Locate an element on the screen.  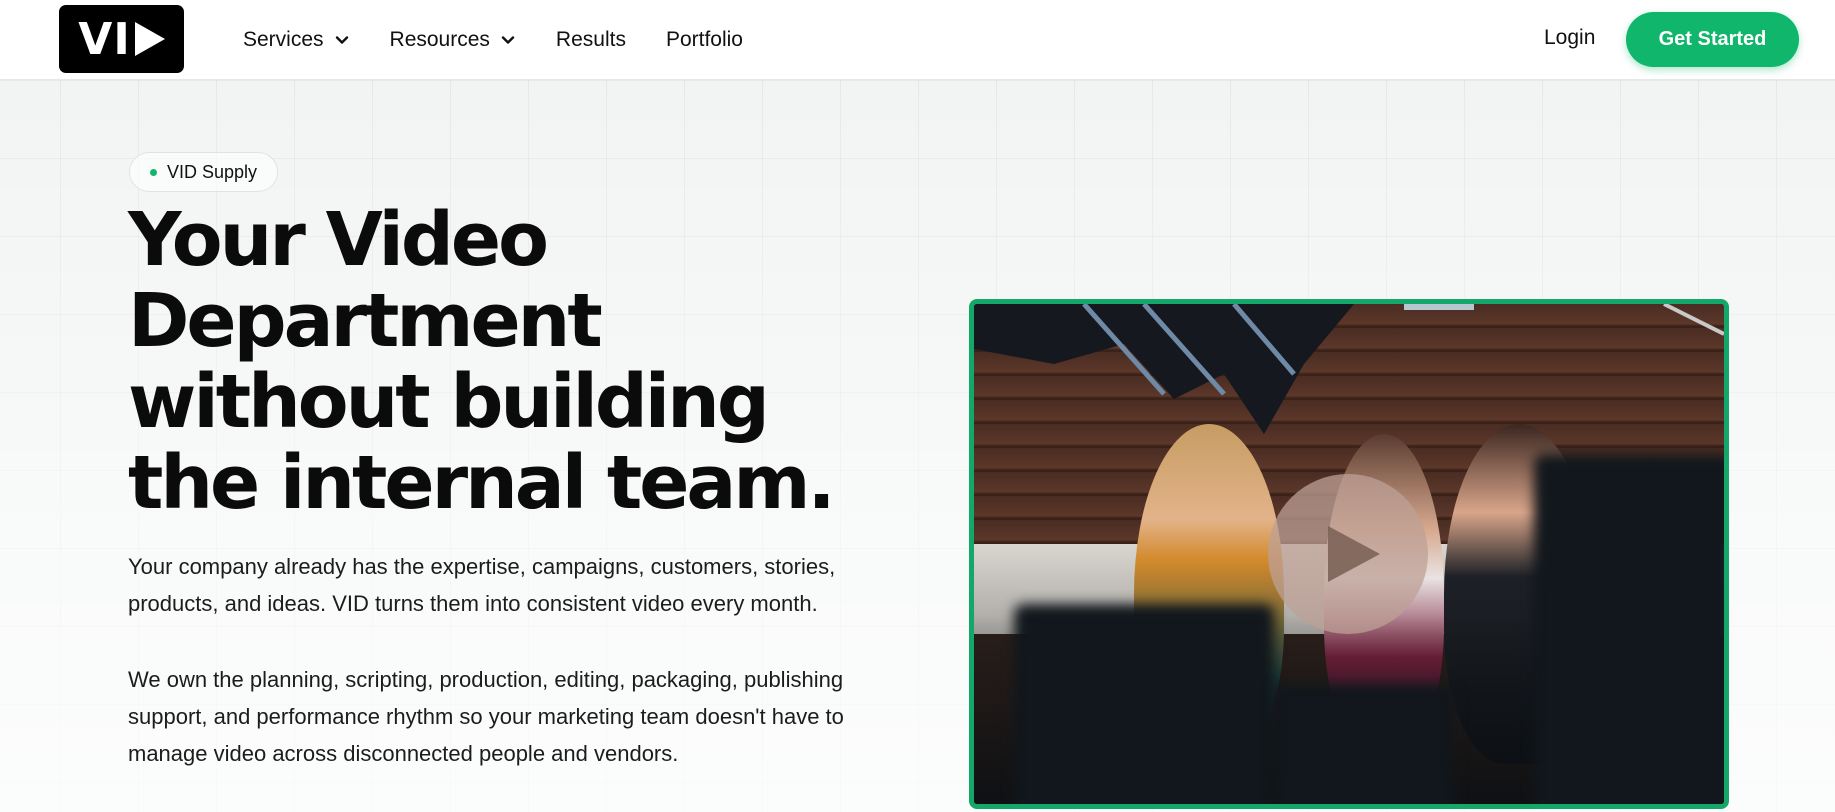
vid-supply-badge: VID Supply is located at coordinates (204, 172).